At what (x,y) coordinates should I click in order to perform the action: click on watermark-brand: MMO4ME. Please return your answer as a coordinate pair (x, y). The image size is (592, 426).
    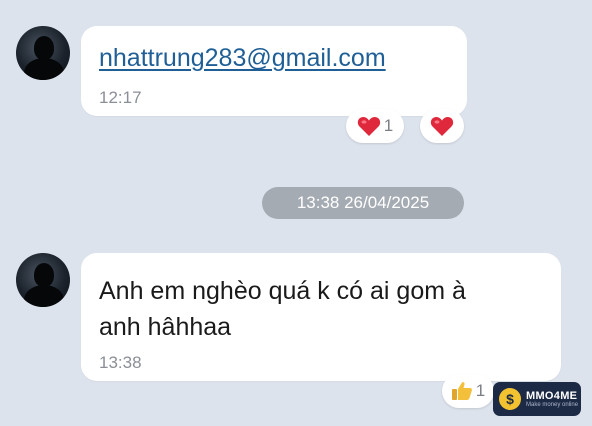
    Looking at the image, I should click on (552, 396).